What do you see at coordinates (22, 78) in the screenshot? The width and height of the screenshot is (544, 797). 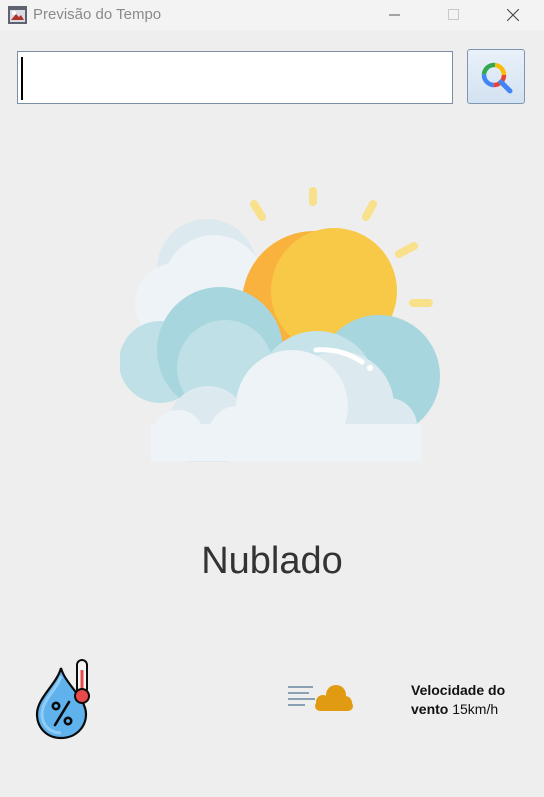 I see `text-caret` at bounding box center [22, 78].